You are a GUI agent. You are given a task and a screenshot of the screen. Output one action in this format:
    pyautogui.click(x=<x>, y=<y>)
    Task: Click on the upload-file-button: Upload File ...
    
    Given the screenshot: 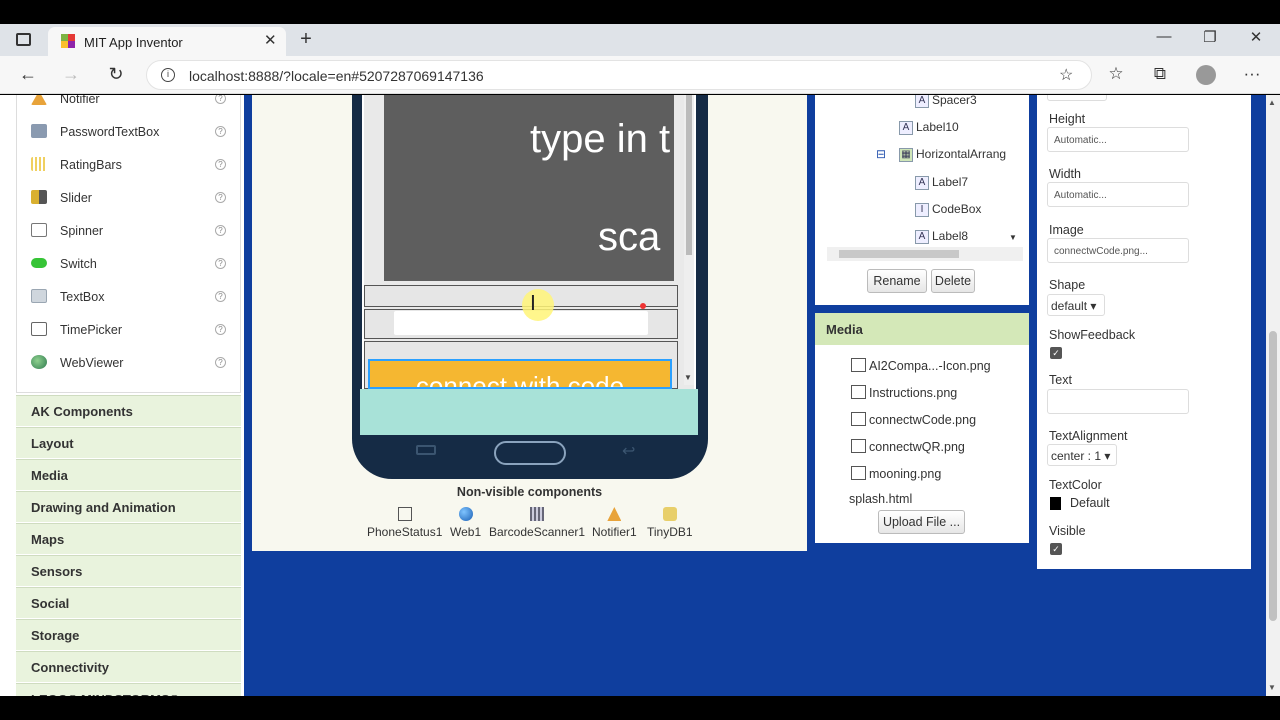 What is the action you would take?
    pyautogui.click(x=921, y=522)
    